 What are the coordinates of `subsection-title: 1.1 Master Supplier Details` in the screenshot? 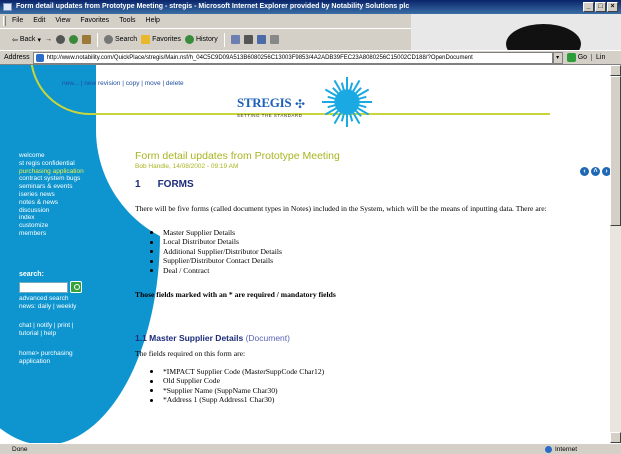 It's located at (189, 337).